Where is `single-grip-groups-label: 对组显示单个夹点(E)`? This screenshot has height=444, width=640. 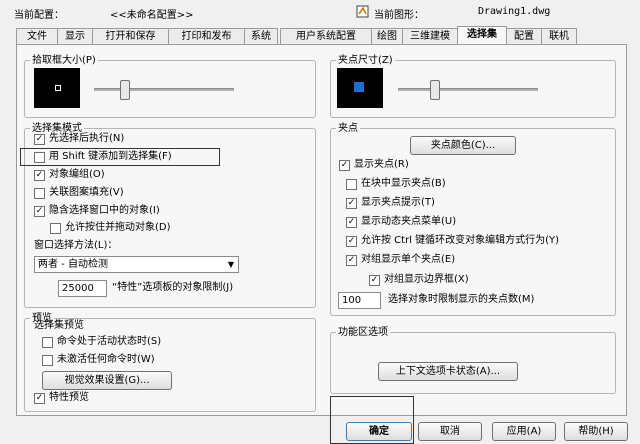
single-grip-groups-label: 对组显示单个夹点(E) is located at coordinates (408, 259).